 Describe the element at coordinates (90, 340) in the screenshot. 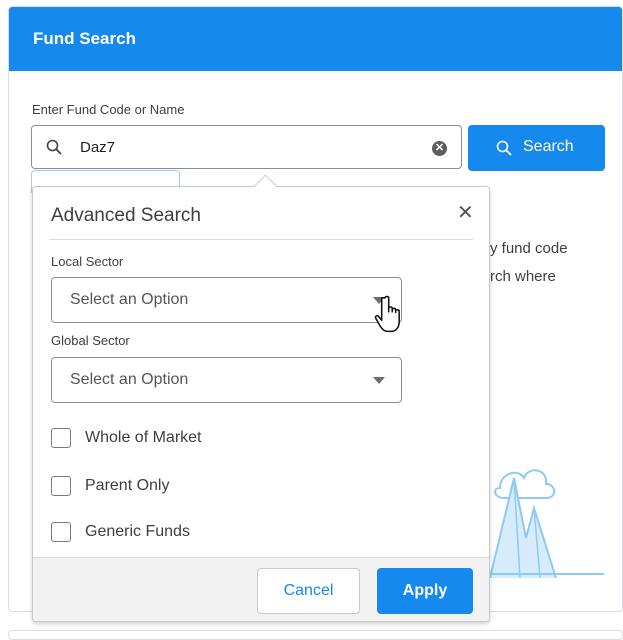

I see `global-sector-label: Global Sector` at that location.